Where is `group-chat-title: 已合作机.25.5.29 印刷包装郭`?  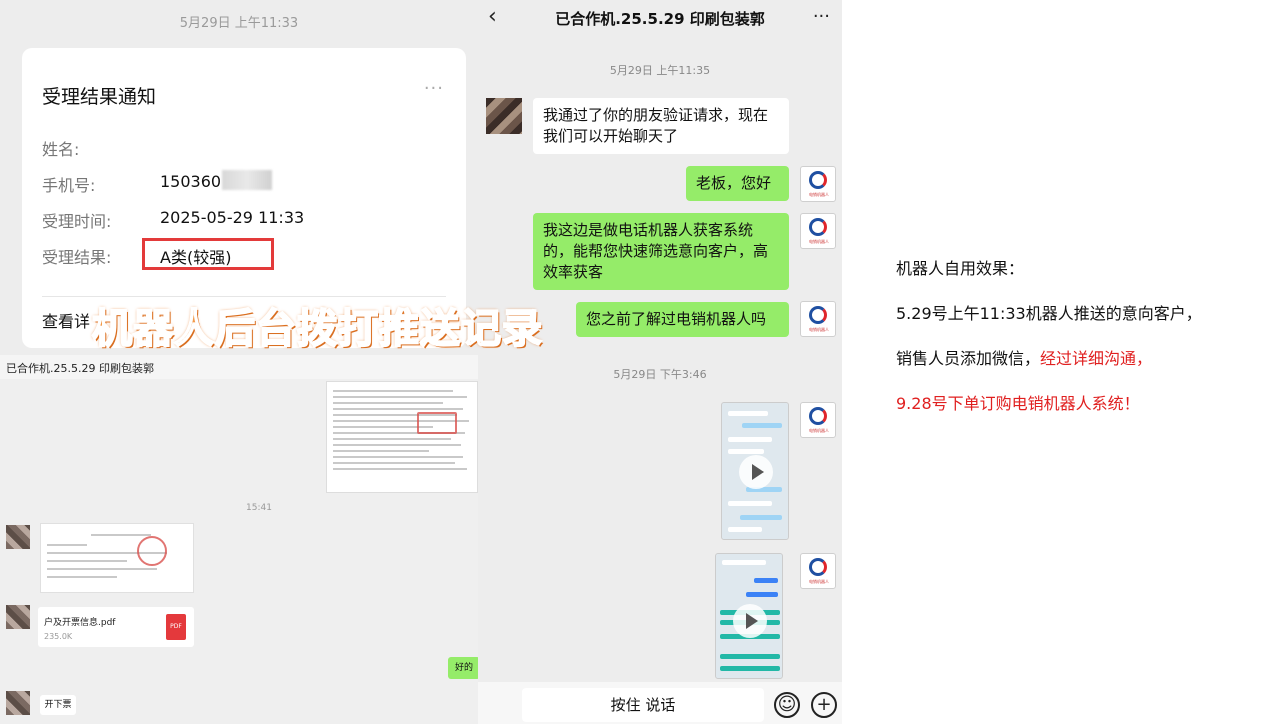
group-chat-title: 已合作机.25.5.29 印刷包装郭 is located at coordinates (80, 368).